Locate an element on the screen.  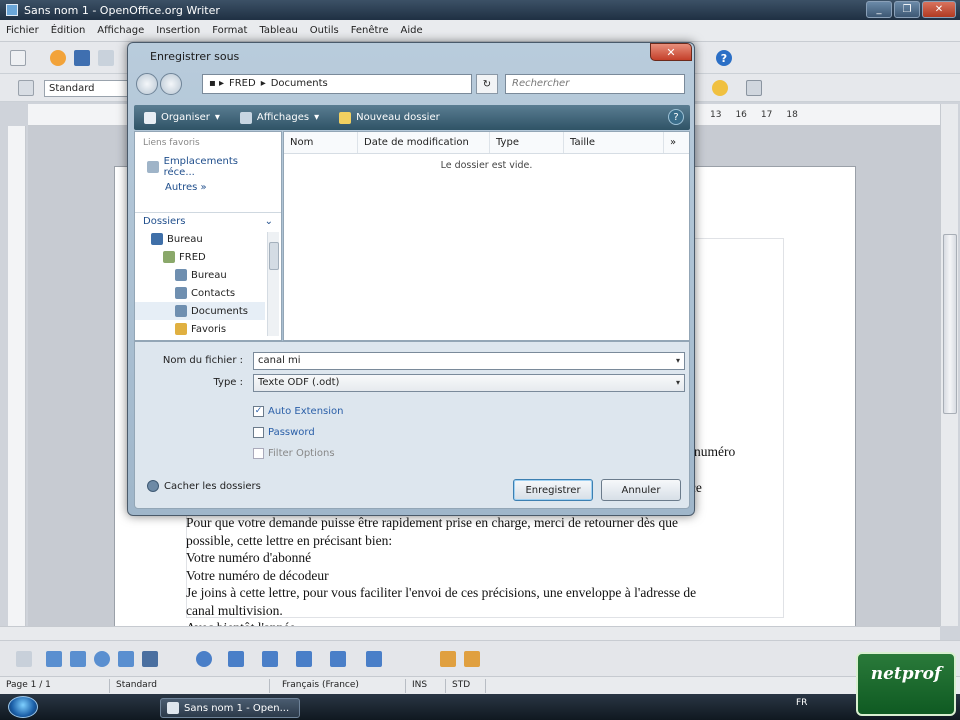
ellipse-icon is located at coordinates (102, 659).